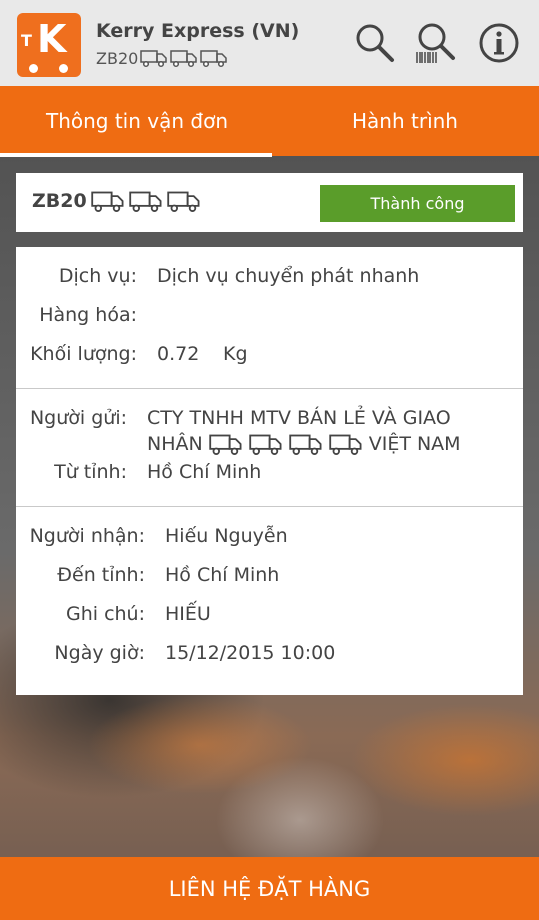  I want to click on contact-order-button: LIÊN HỆ ĐẶT HÀNG, so click(269, 888).